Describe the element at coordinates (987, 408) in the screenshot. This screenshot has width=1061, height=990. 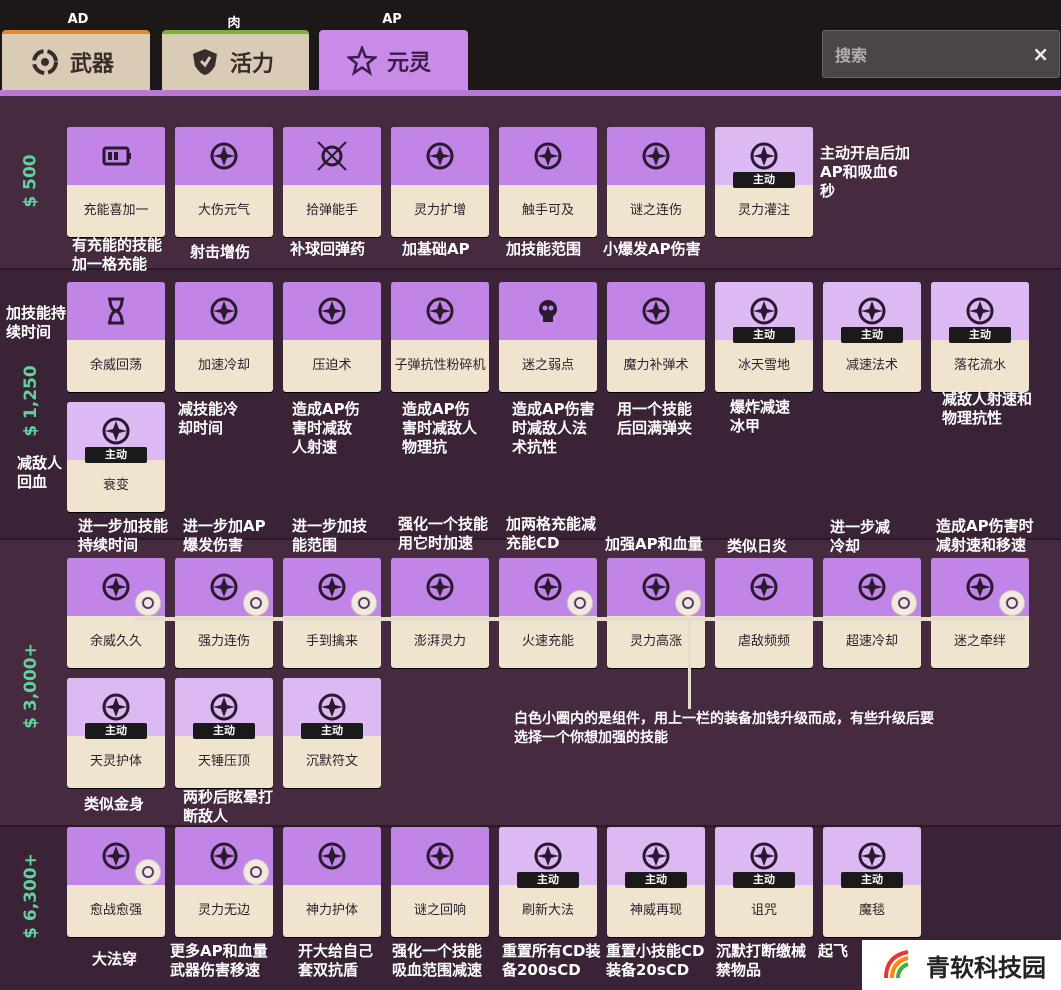
I see `item-note: 减敌人射速和物理抗性` at that location.